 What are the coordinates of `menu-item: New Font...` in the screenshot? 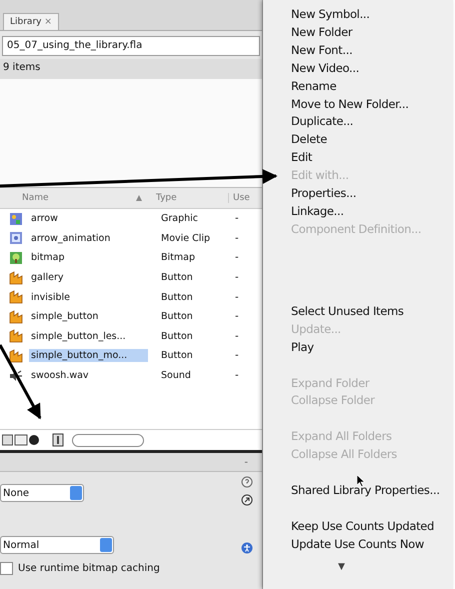 It's located at (372, 51).